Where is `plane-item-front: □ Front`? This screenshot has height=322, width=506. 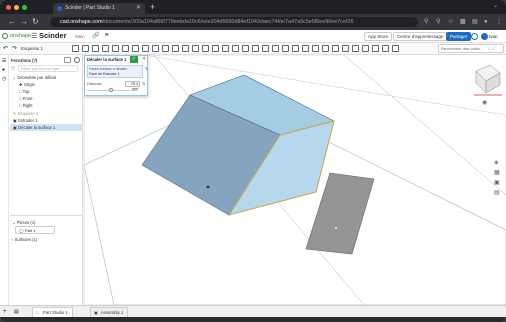
plane-item-front: □ Front is located at coordinates (25, 98).